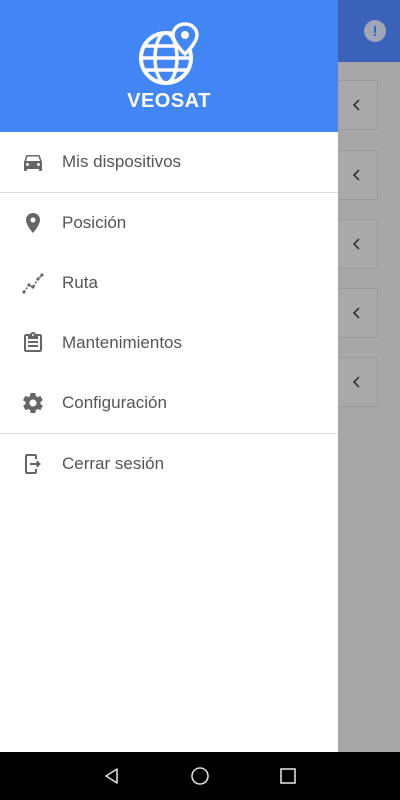 The width and height of the screenshot is (400, 800). Describe the element at coordinates (33, 343) in the screenshot. I see `clipboard-icon` at that location.